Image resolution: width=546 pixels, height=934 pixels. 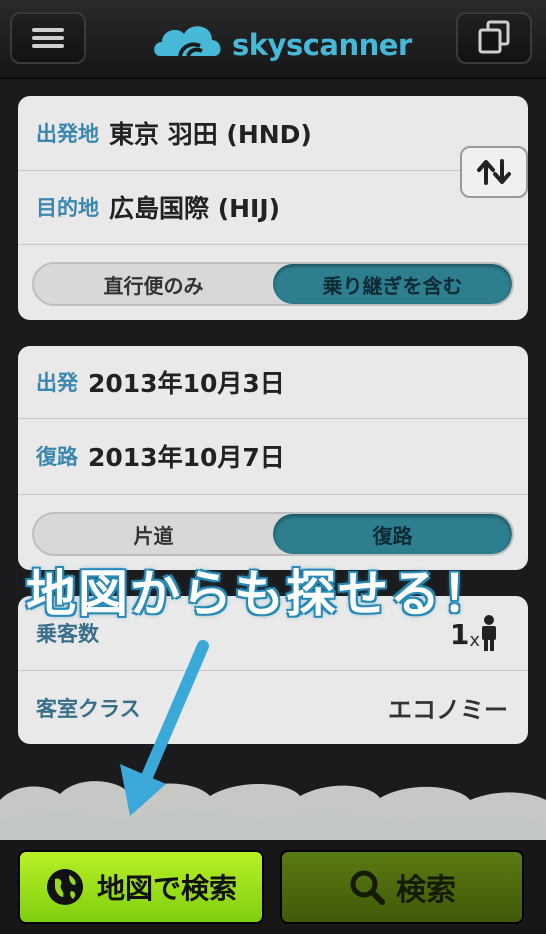 I want to click on depart-value: 2013年10月3日, so click(x=186, y=383).